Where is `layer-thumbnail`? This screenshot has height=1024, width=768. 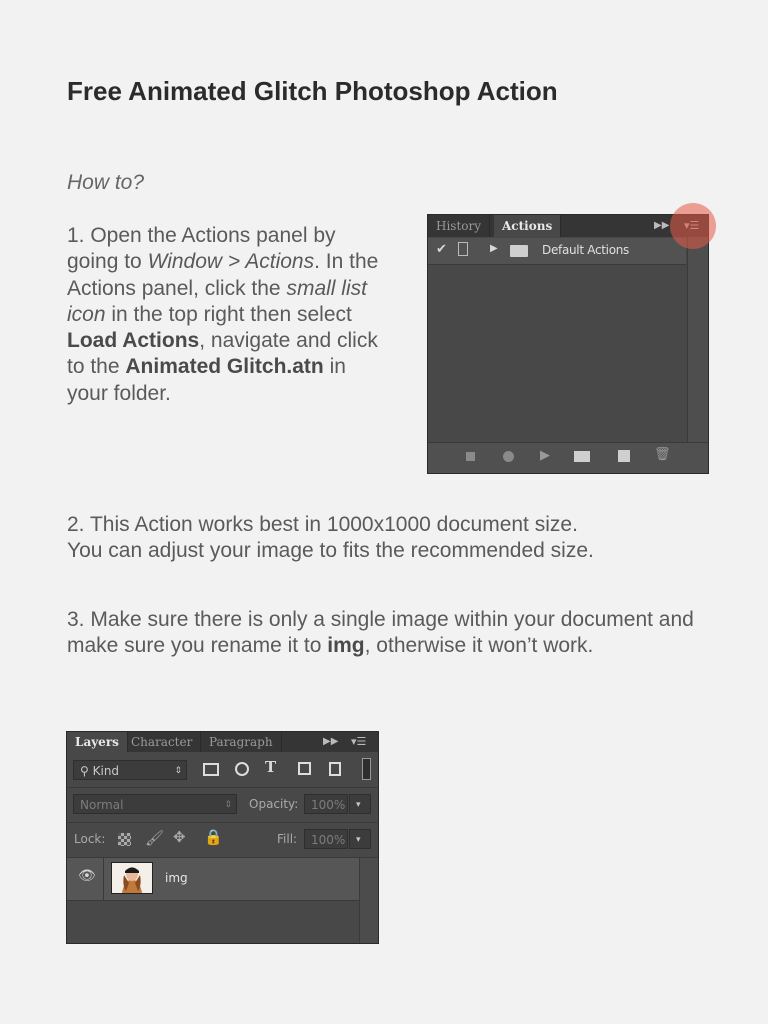 layer-thumbnail is located at coordinates (132, 878).